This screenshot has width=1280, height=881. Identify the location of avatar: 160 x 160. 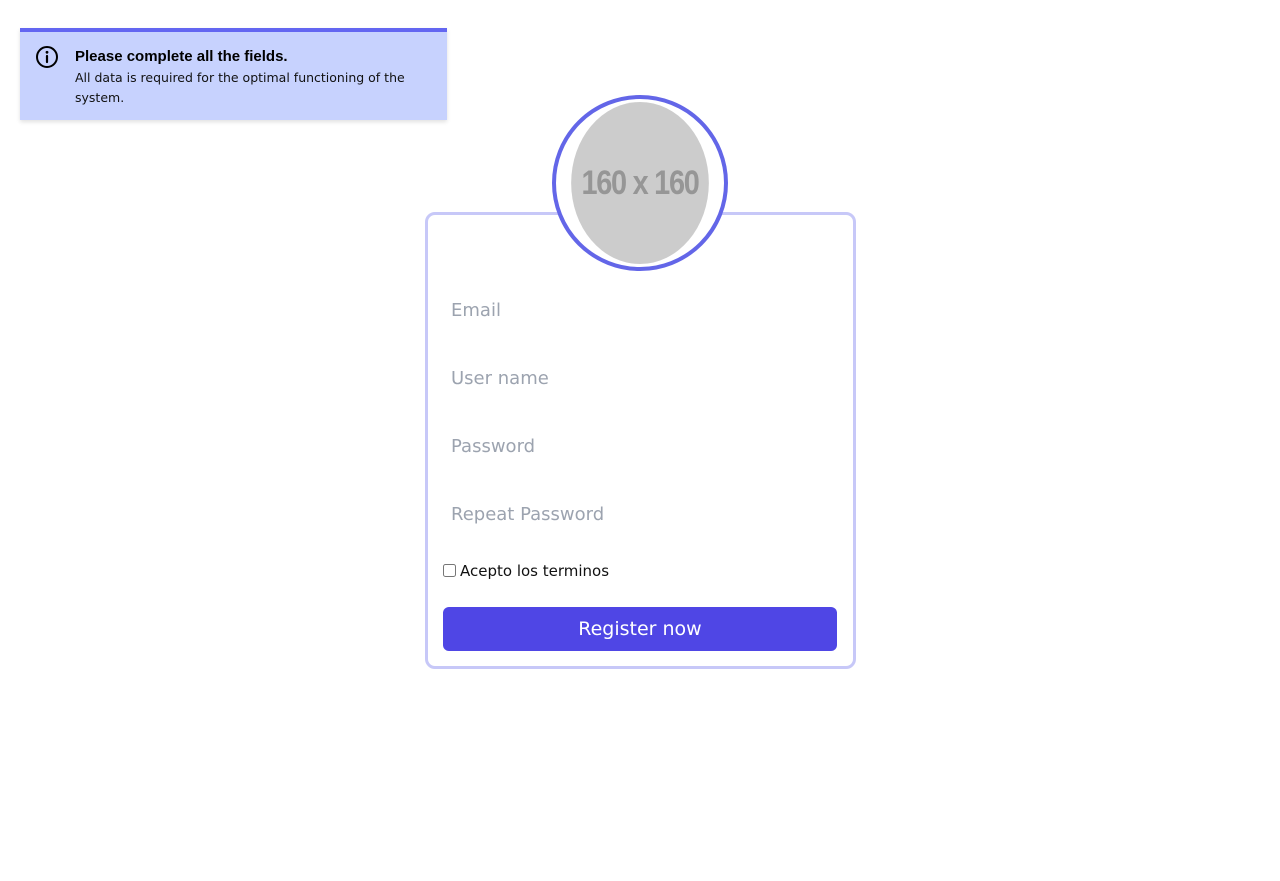
(640, 183).